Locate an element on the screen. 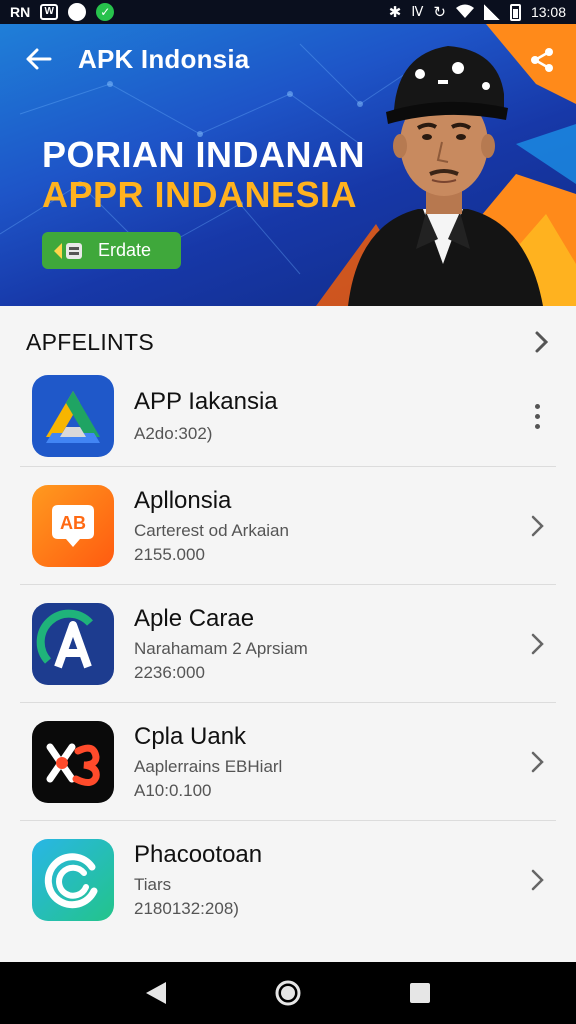 This screenshot has height=1024, width=576. status-time: 13:08 is located at coordinates (548, 12).